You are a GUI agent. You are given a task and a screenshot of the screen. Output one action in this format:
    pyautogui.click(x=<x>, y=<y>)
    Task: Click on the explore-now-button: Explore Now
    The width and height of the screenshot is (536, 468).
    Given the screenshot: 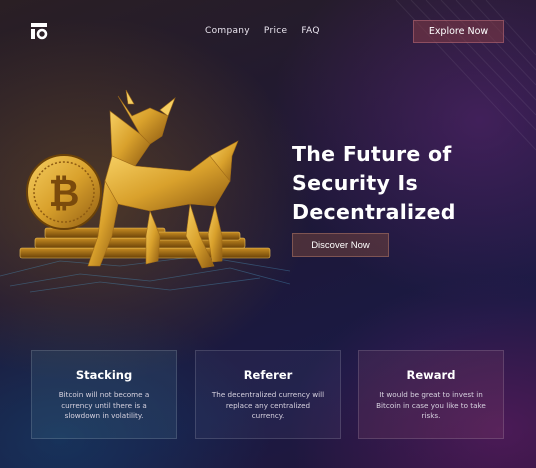 What is the action you would take?
    pyautogui.click(x=458, y=31)
    